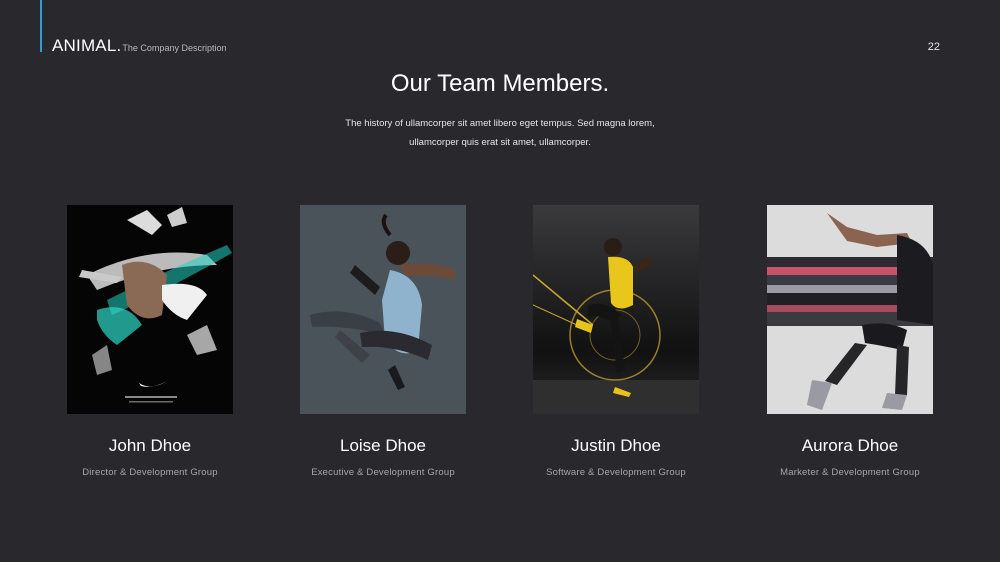  What do you see at coordinates (850, 472) in the screenshot?
I see `member-role: Marketer & Development Group` at bounding box center [850, 472].